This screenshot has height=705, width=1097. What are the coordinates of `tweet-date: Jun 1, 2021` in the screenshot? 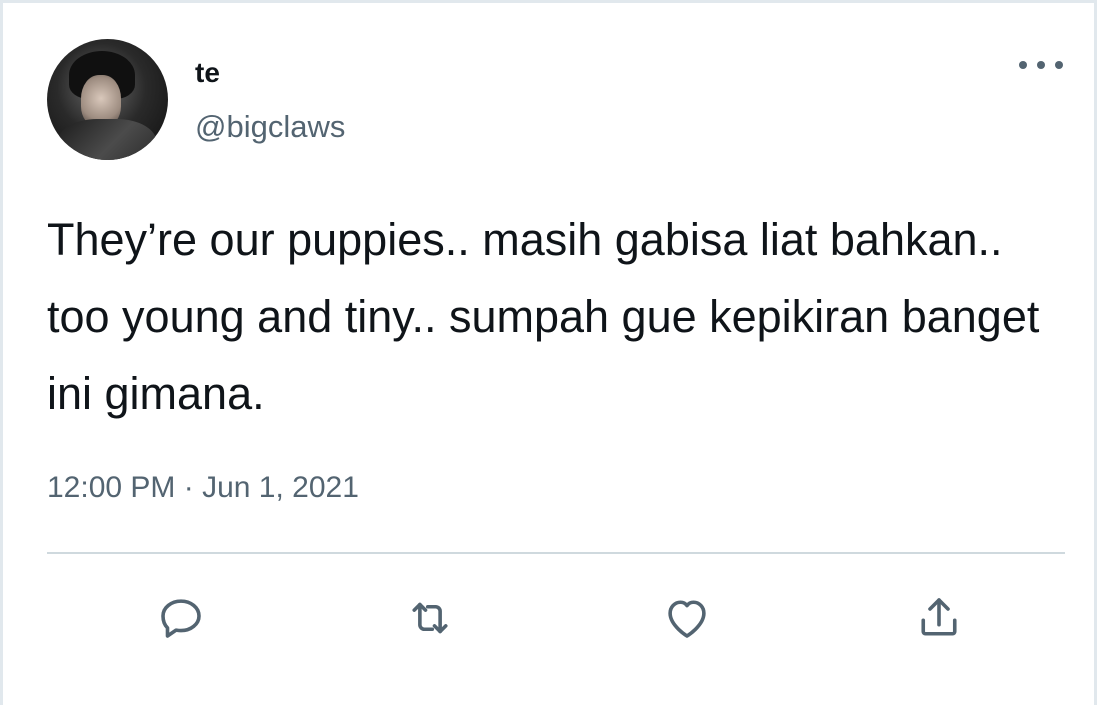 It's located at (280, 487).